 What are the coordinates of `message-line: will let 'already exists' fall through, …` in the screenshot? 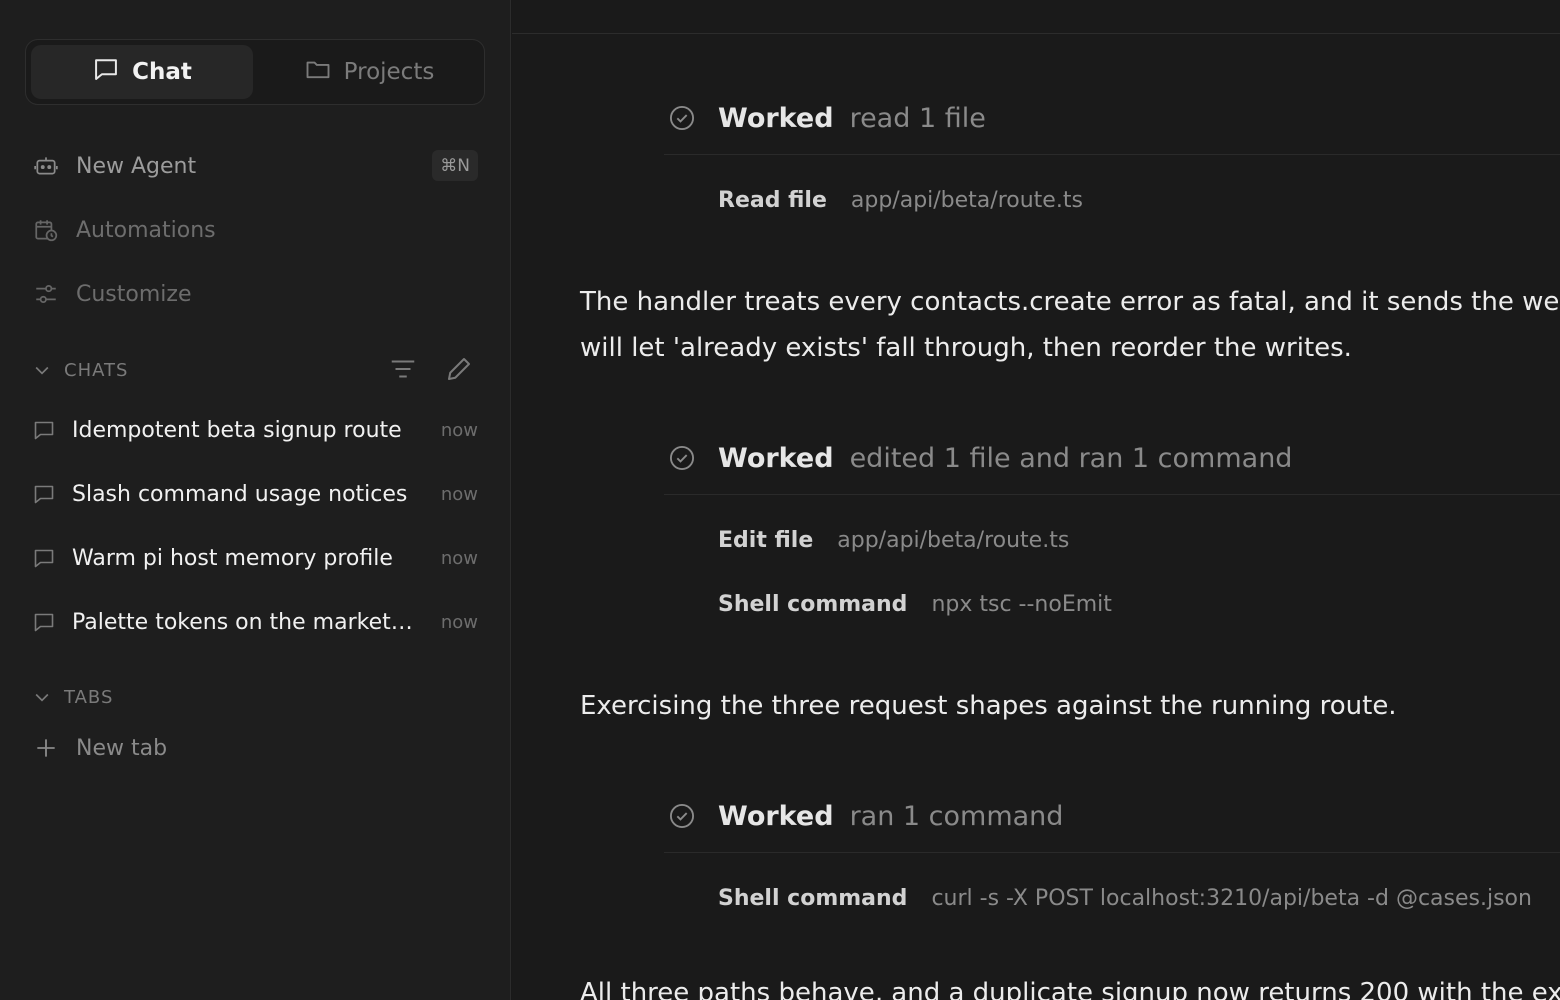 It's located at (966, 348).